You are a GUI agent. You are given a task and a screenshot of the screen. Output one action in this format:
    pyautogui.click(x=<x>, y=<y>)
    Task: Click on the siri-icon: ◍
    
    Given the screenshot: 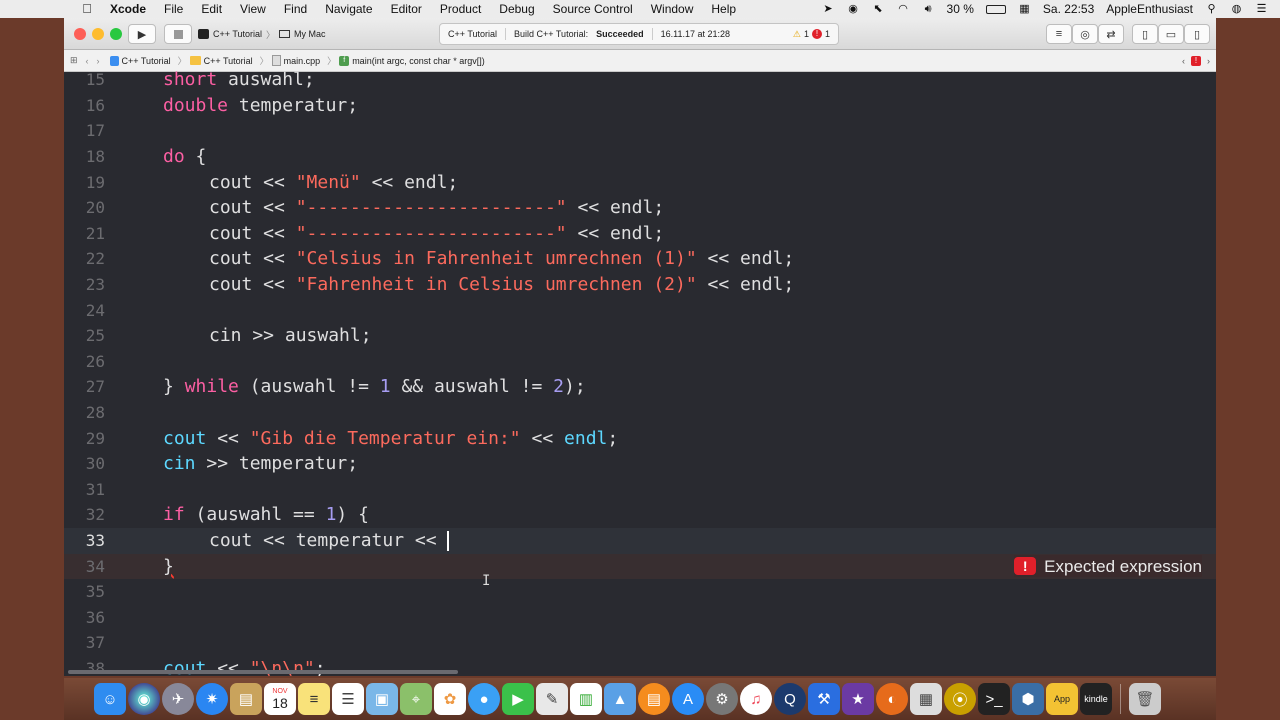 What is the action you would take?
    pyautogui.click(x=1236, y=9)
    